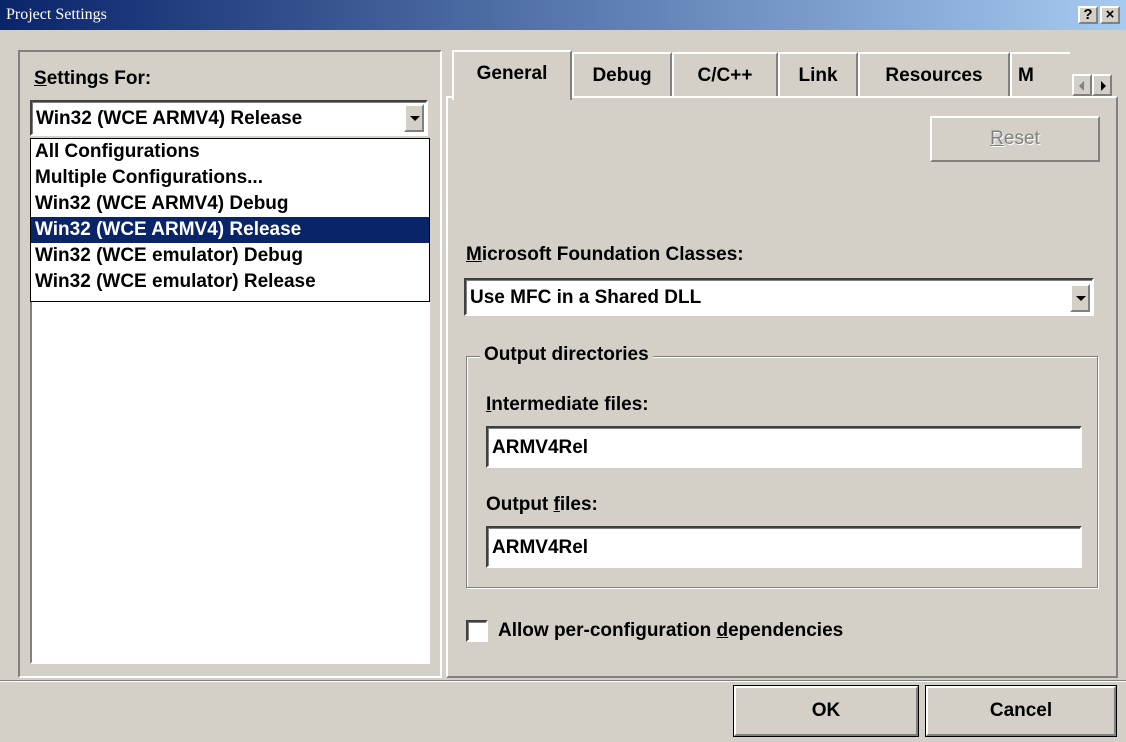  What do you see at coordinates (540, 547) in the screenshot?
I see `output-files-value: ARMV4Rel` at bounding box center [540, 547].